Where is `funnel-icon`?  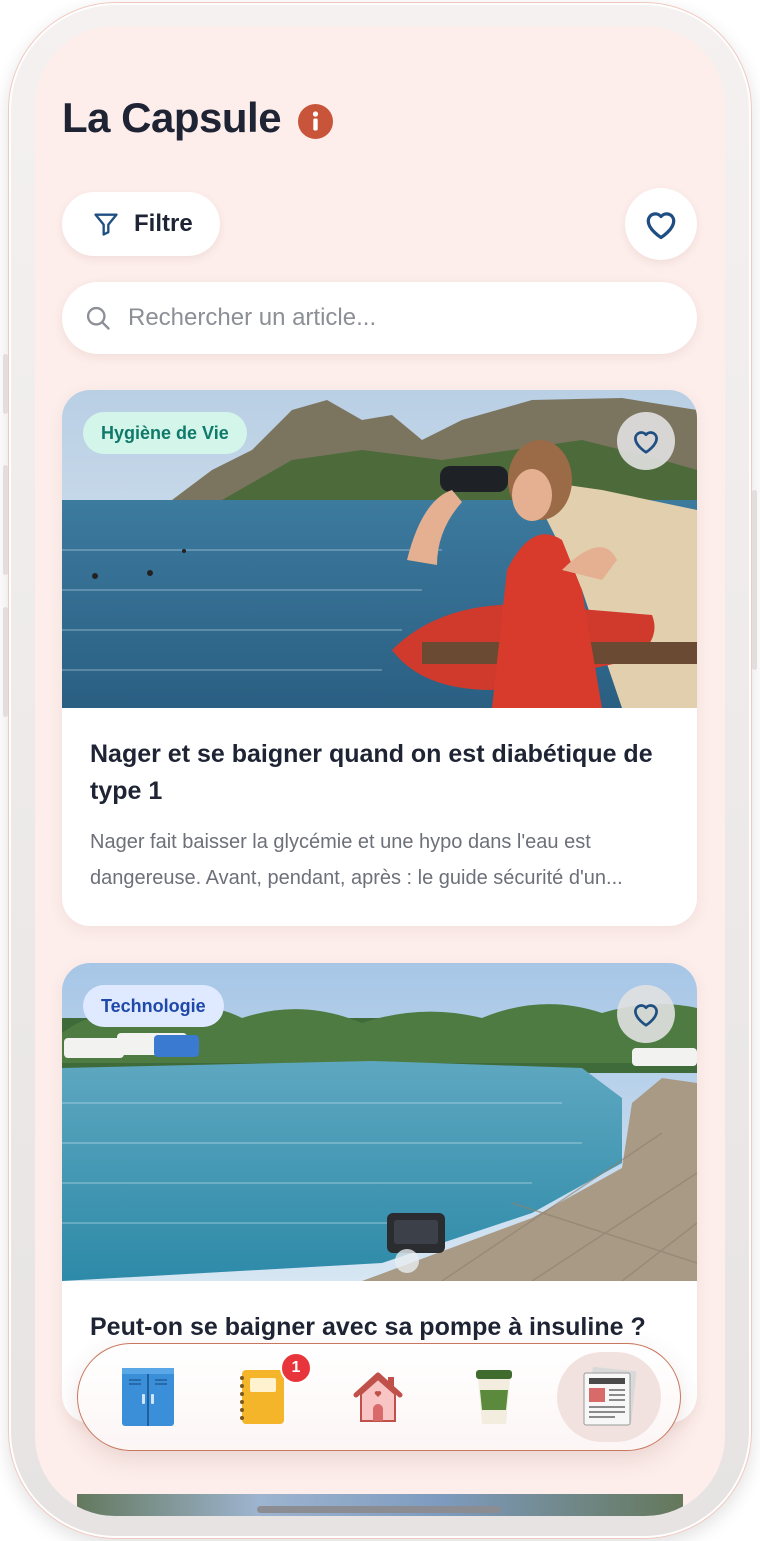
funnel-icon is located at coordinates (106, 224).